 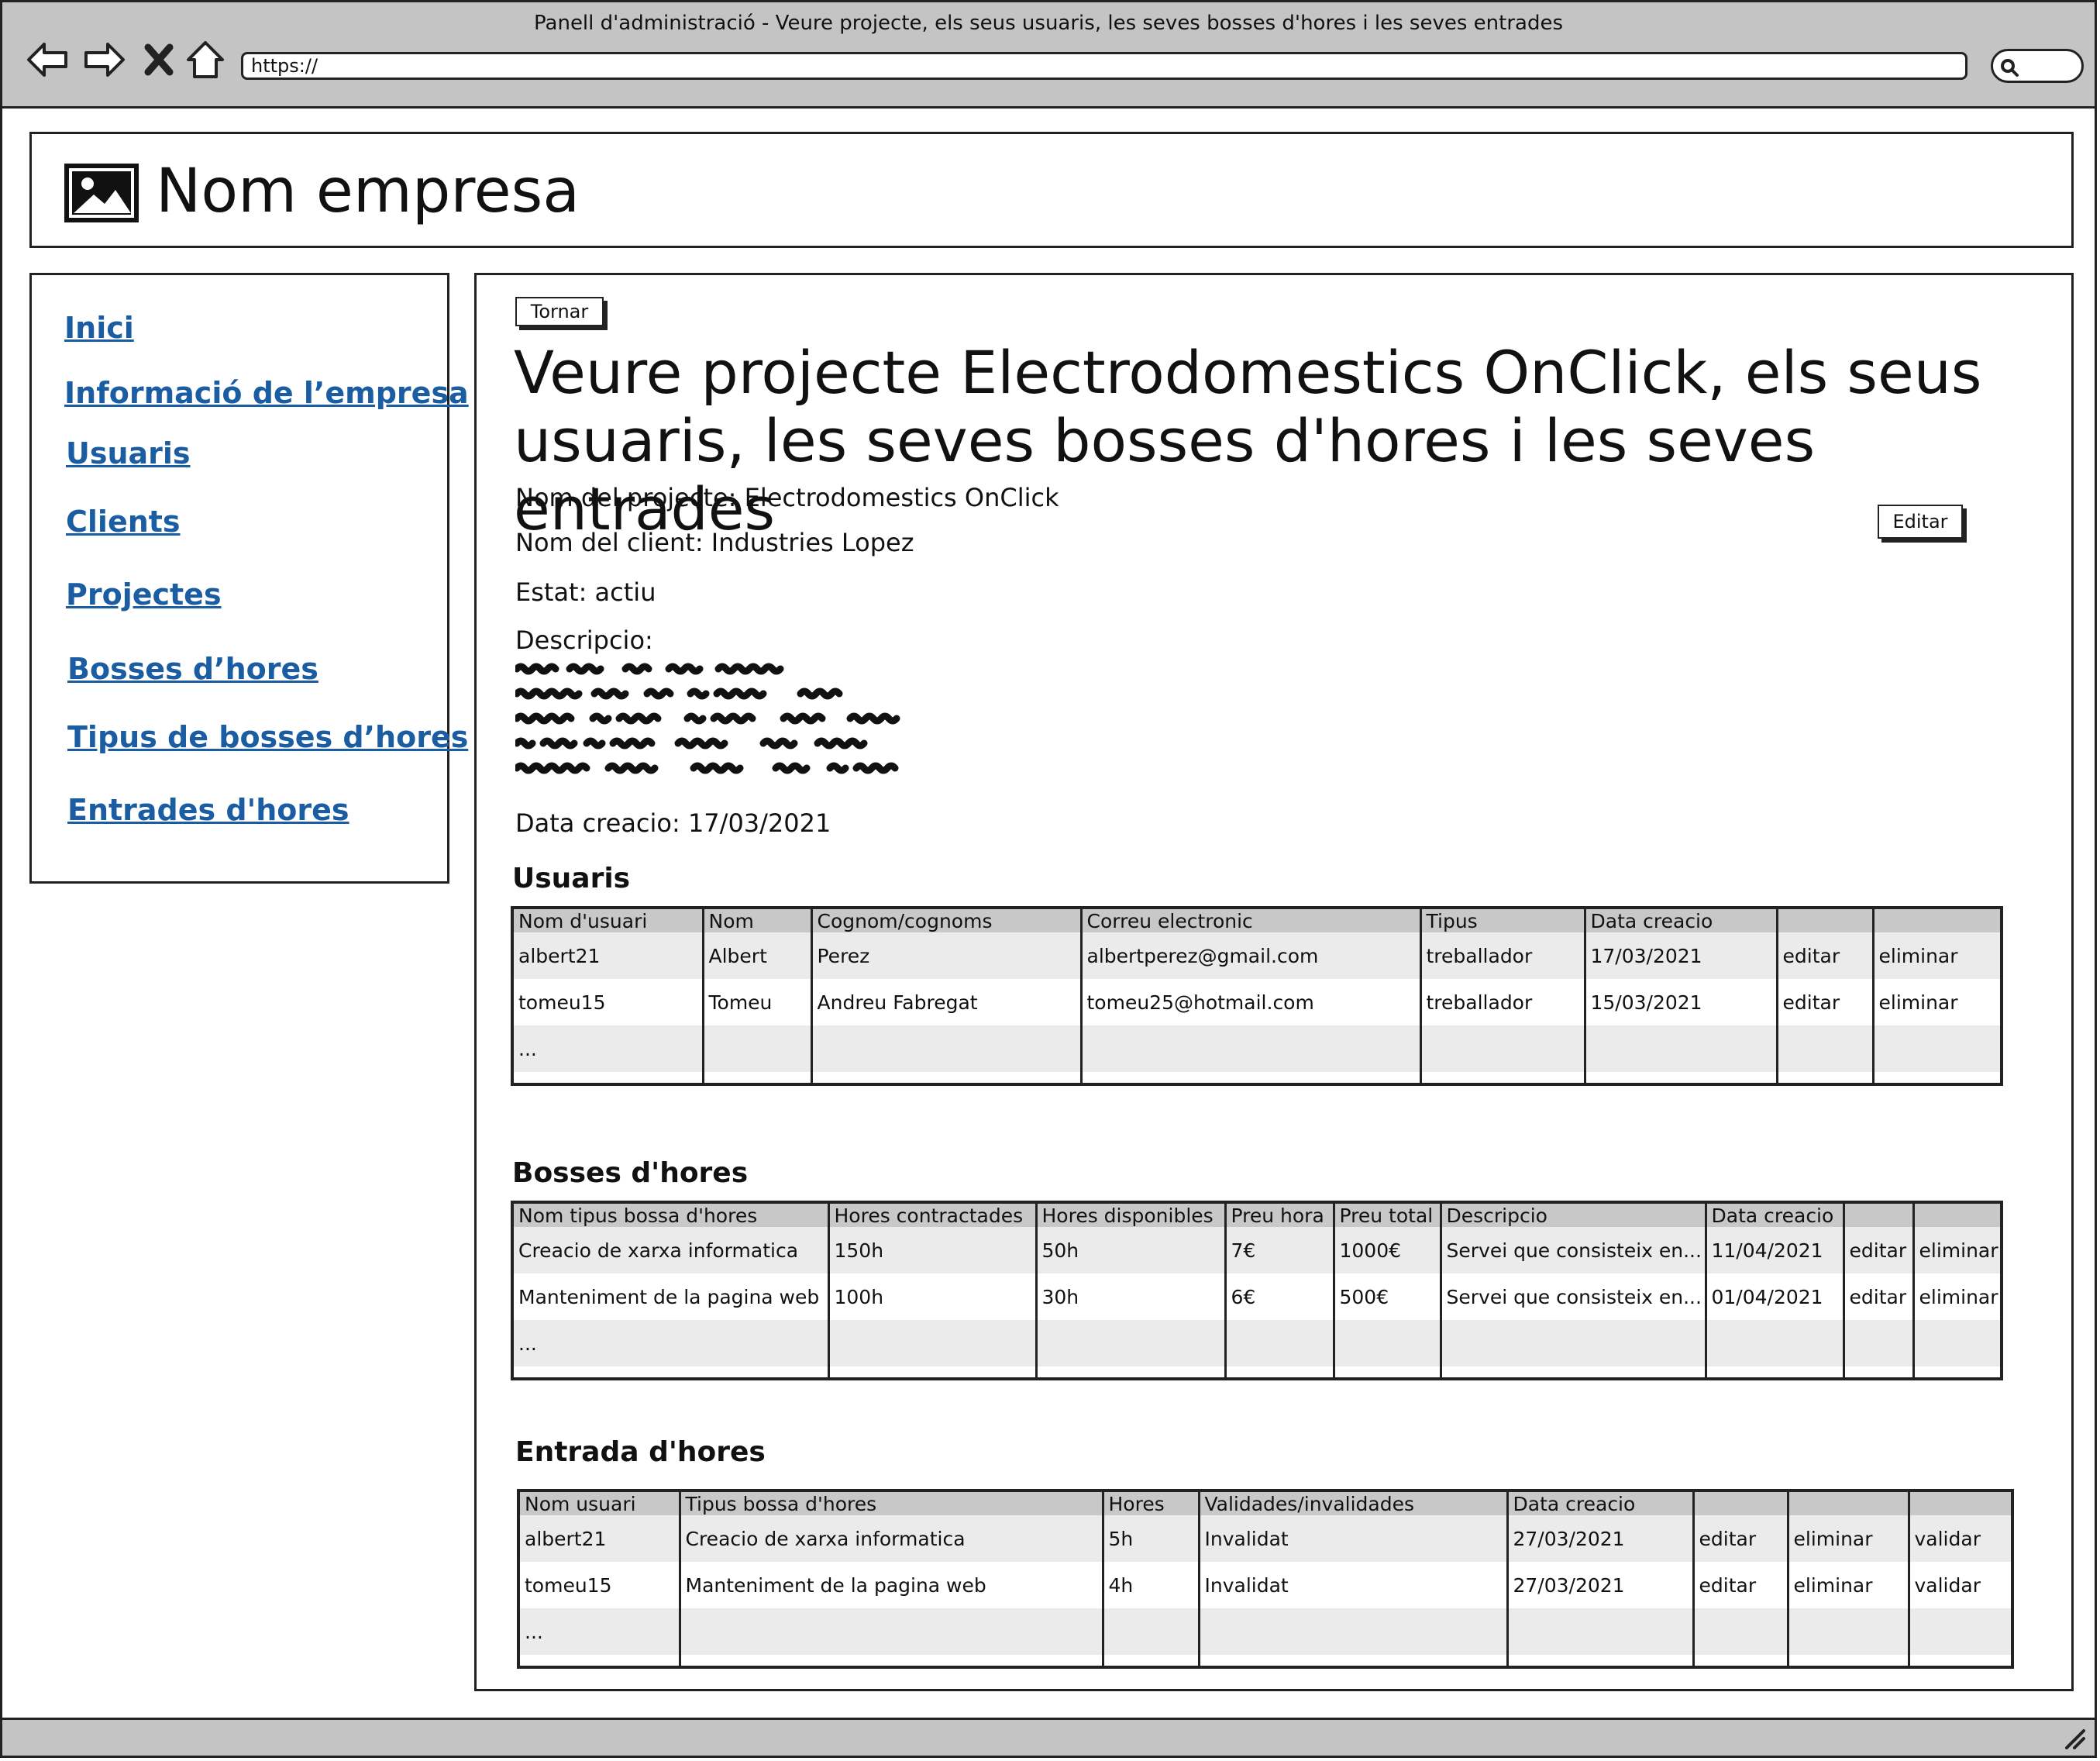 I want to click on sidebar-item-entrades-hores: Entrades d'hores, so click(x=208, y=810).